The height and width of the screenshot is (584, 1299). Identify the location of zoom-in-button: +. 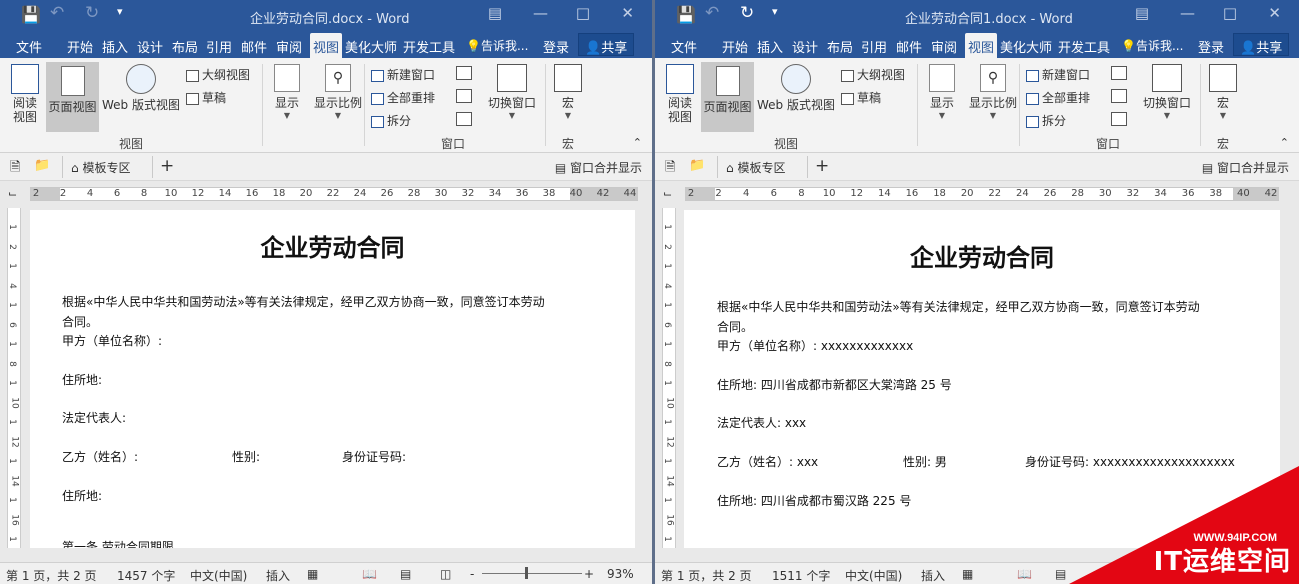
(589, 574).